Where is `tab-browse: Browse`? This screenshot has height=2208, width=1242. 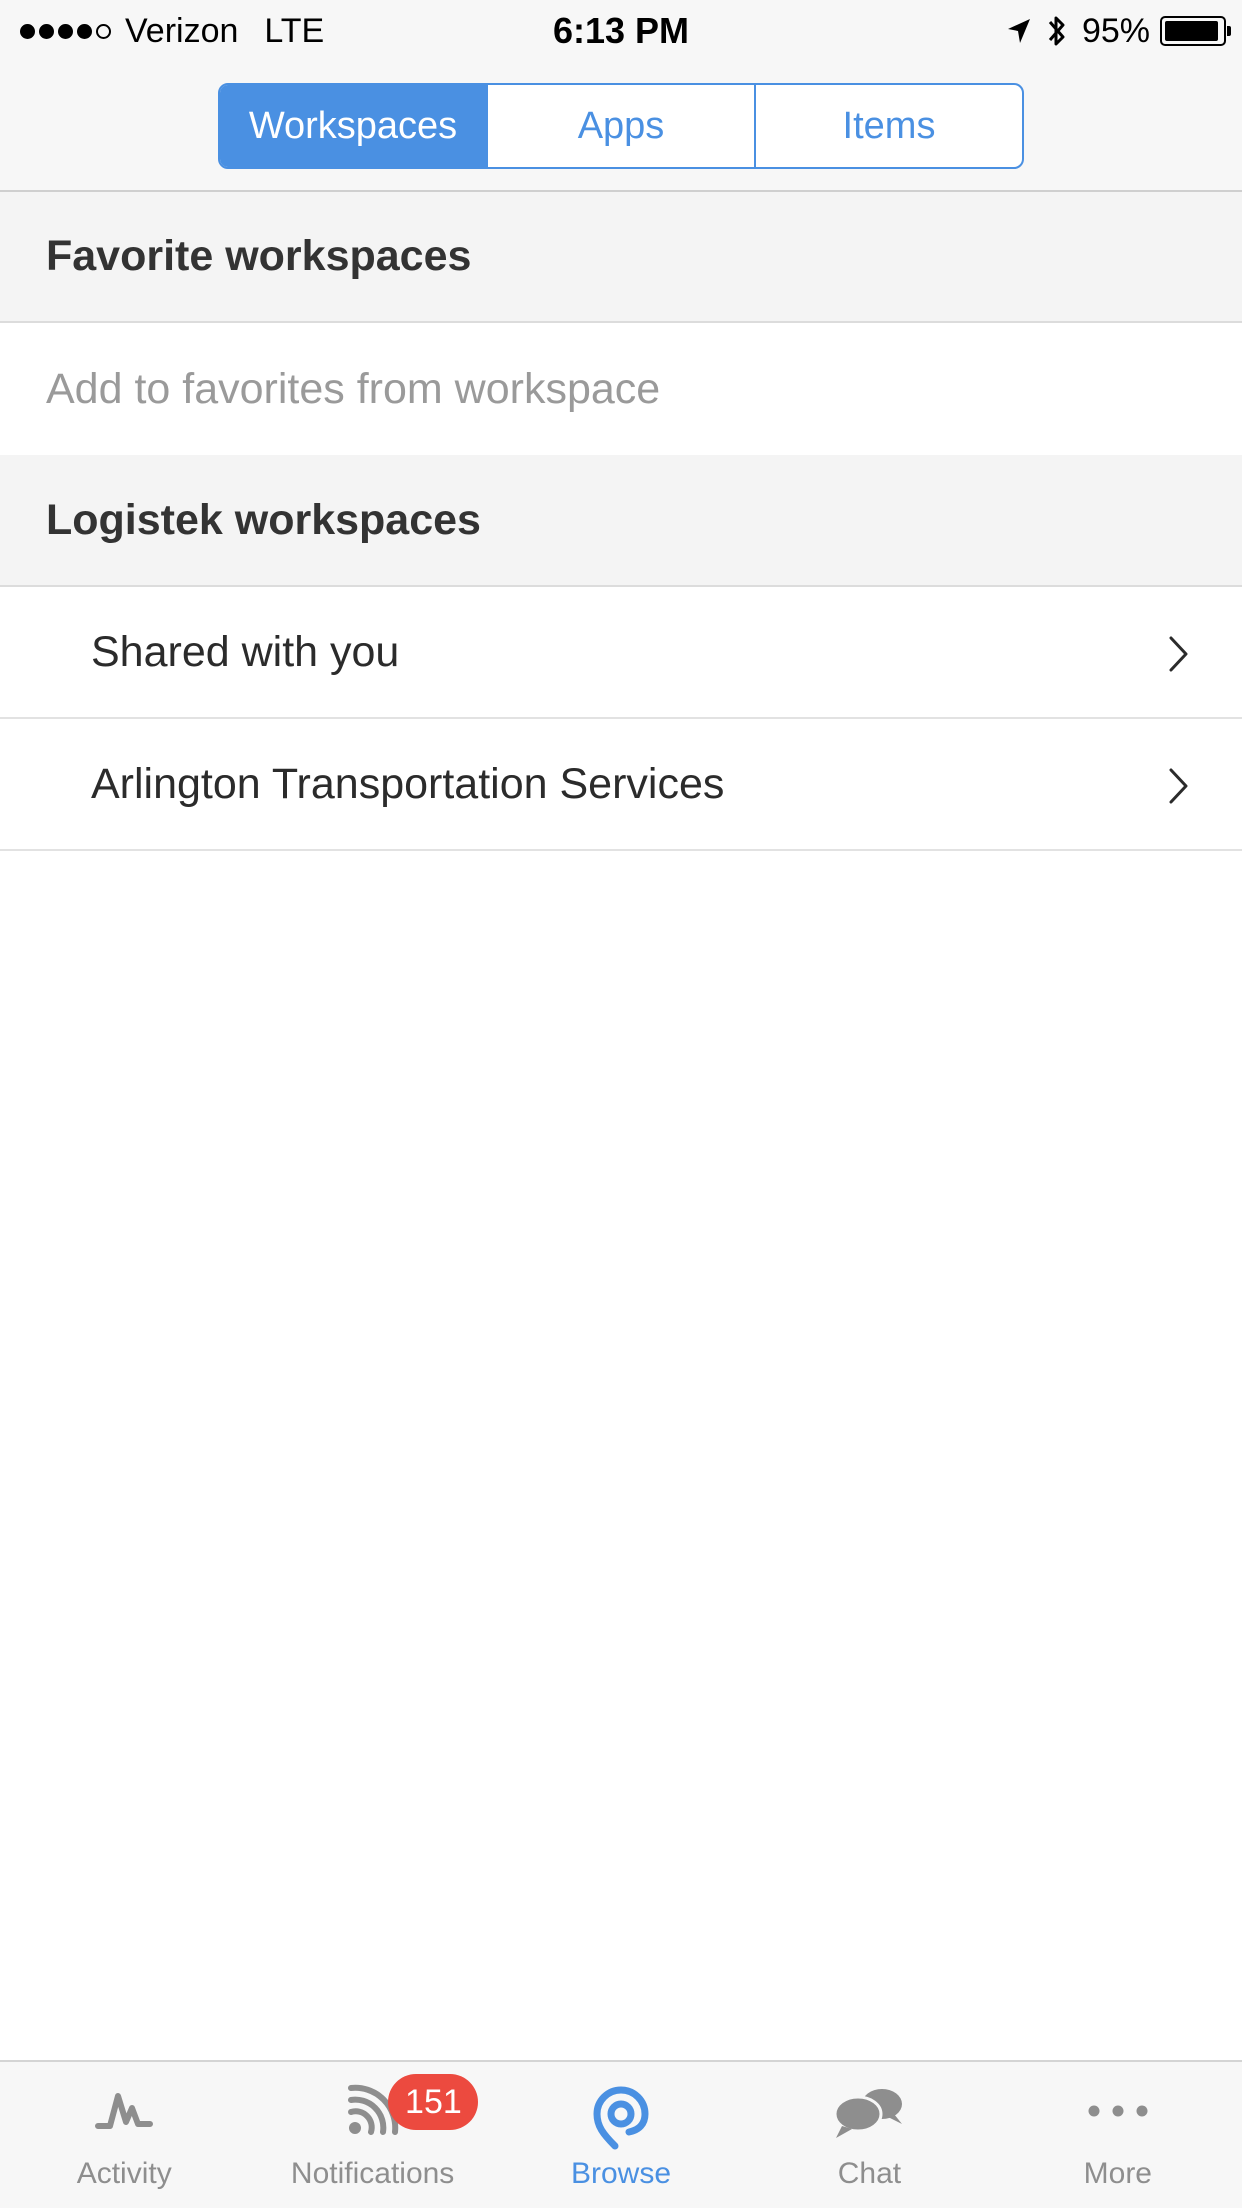
tab-browse: Browse is located at coordinates (621, 2135).